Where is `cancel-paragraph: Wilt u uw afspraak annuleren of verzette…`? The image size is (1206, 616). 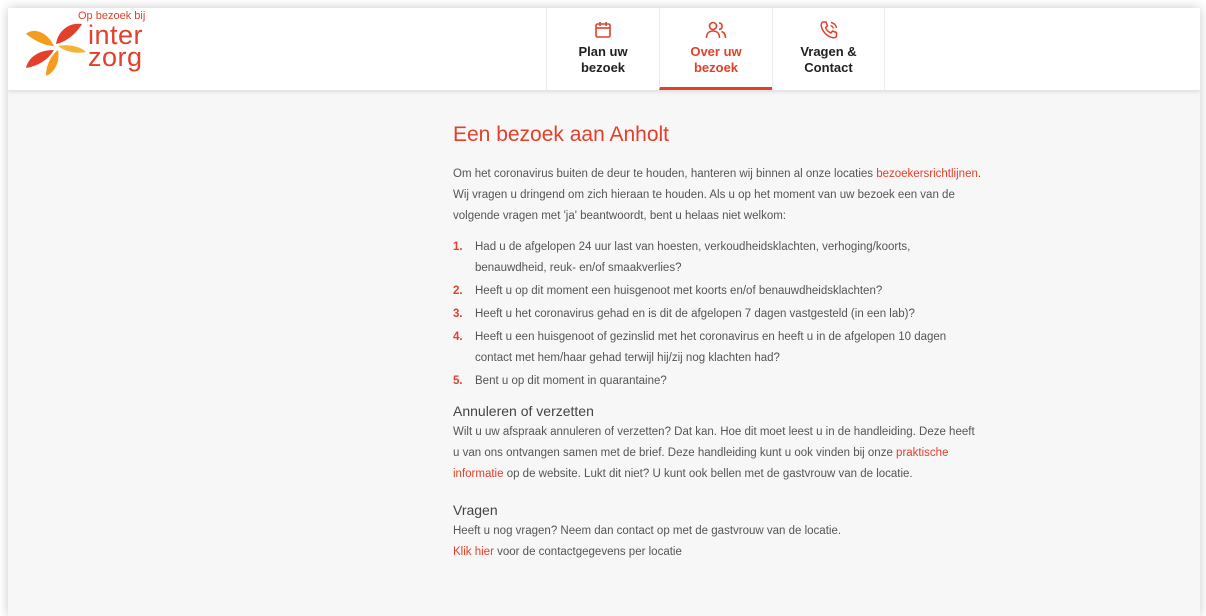
cancel-paragraph: Wilt u uw afspraak annuleren of verzette… is located at coordinates (714, 453).